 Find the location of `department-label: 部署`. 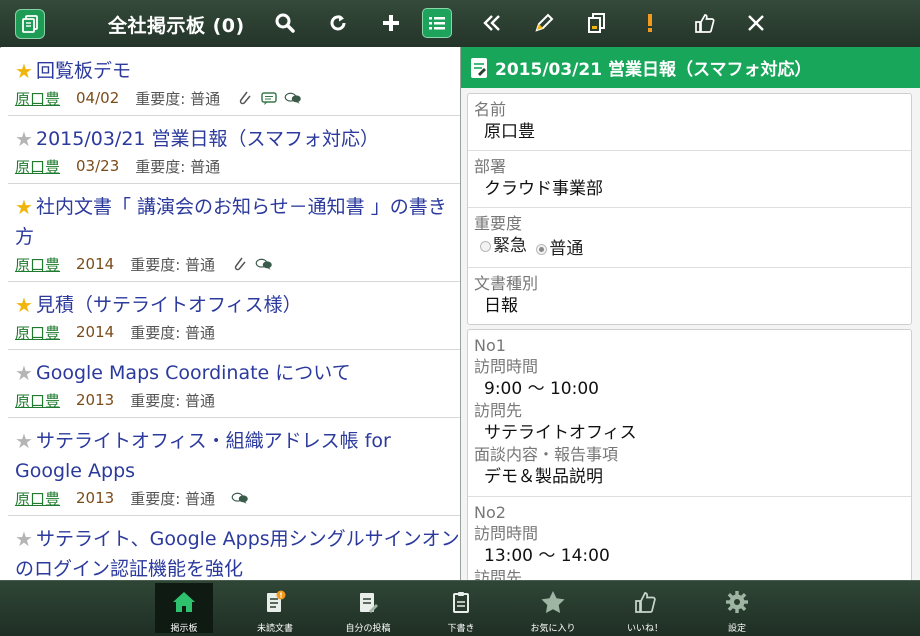

department-label: 部署 is located at coordinates (490, 166).